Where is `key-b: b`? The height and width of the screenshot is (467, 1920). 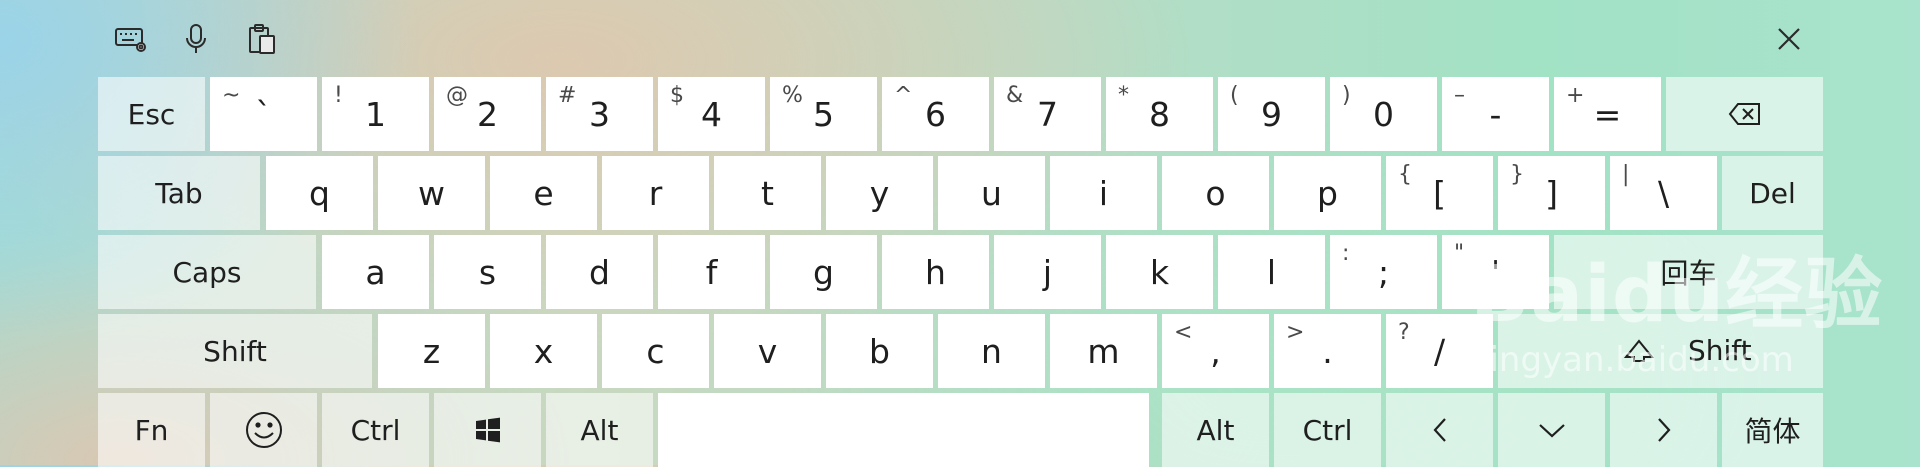 key-b: b is located at coordinates (879, 351).